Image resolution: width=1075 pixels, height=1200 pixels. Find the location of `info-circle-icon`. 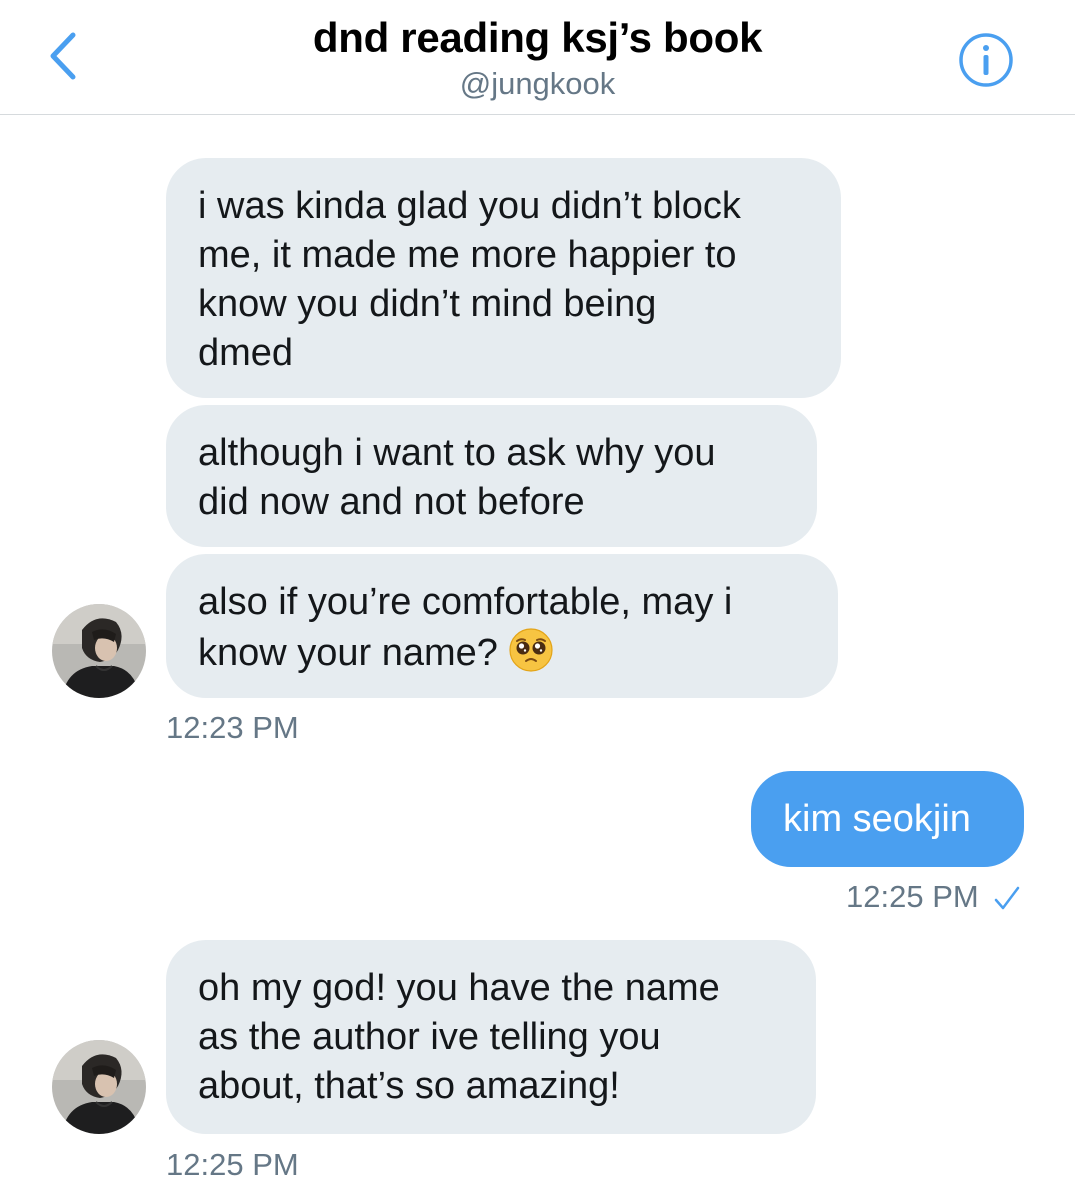

info-circle-icon is located at coordinates (986, 60).